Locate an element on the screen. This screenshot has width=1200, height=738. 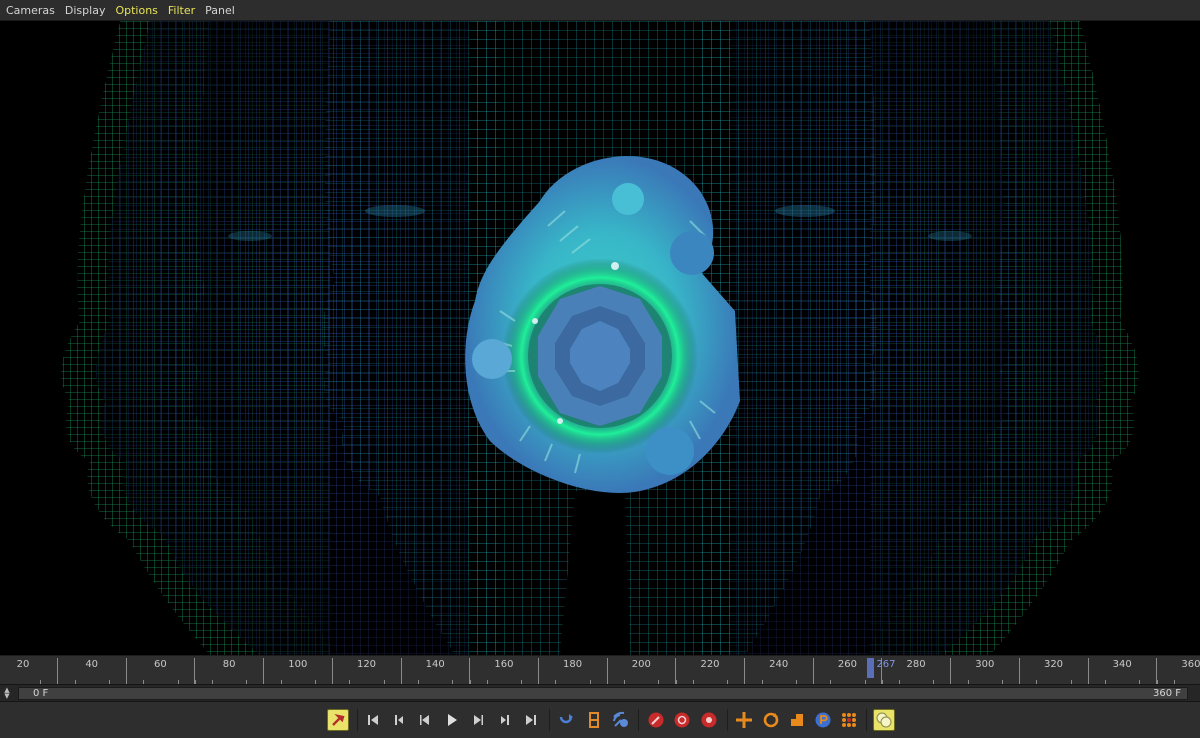
range-start-label: 0 F is located at coordinates (41, 693).